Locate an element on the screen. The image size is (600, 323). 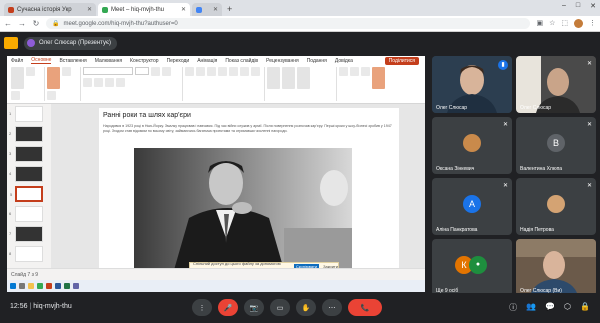
indent-icon is located at coordinates (211, 71).